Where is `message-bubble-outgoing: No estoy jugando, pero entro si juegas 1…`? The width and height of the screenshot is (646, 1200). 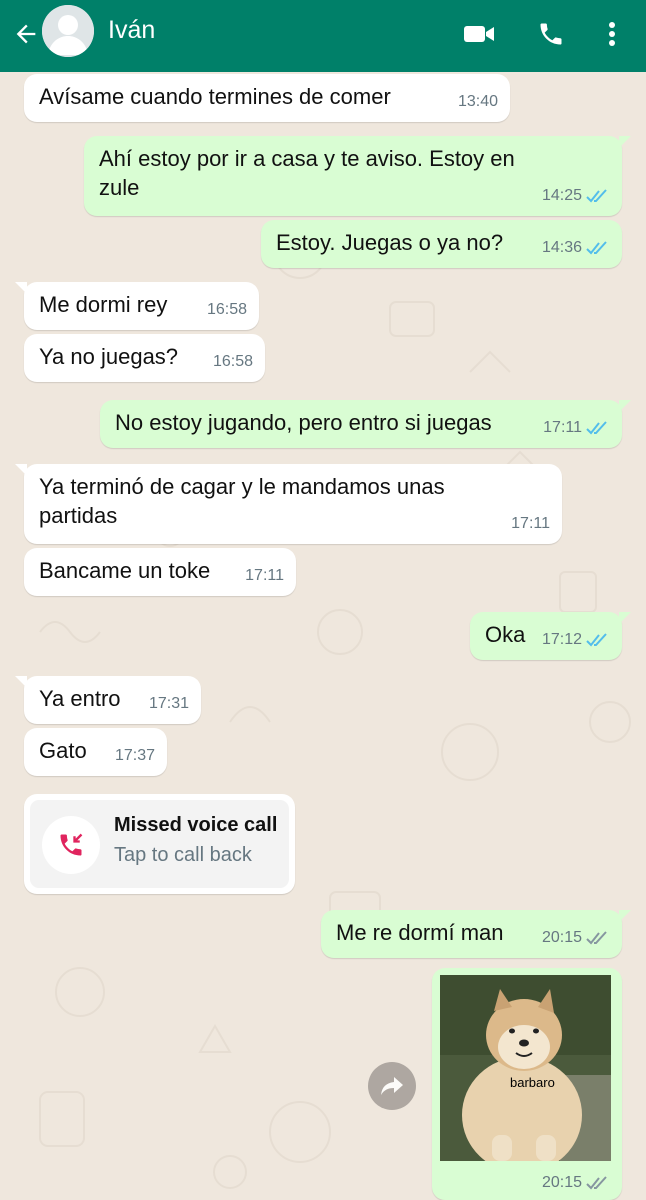 message-bubble-outgoing: No estoy jugando, pero entro si juegas 1… is located at coordinates (365, 424).